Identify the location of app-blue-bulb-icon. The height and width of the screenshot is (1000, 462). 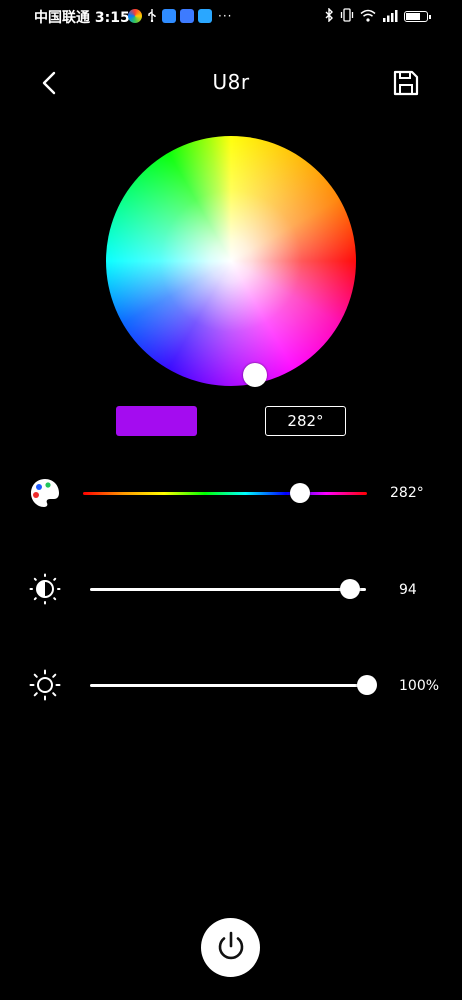
(187, 16).